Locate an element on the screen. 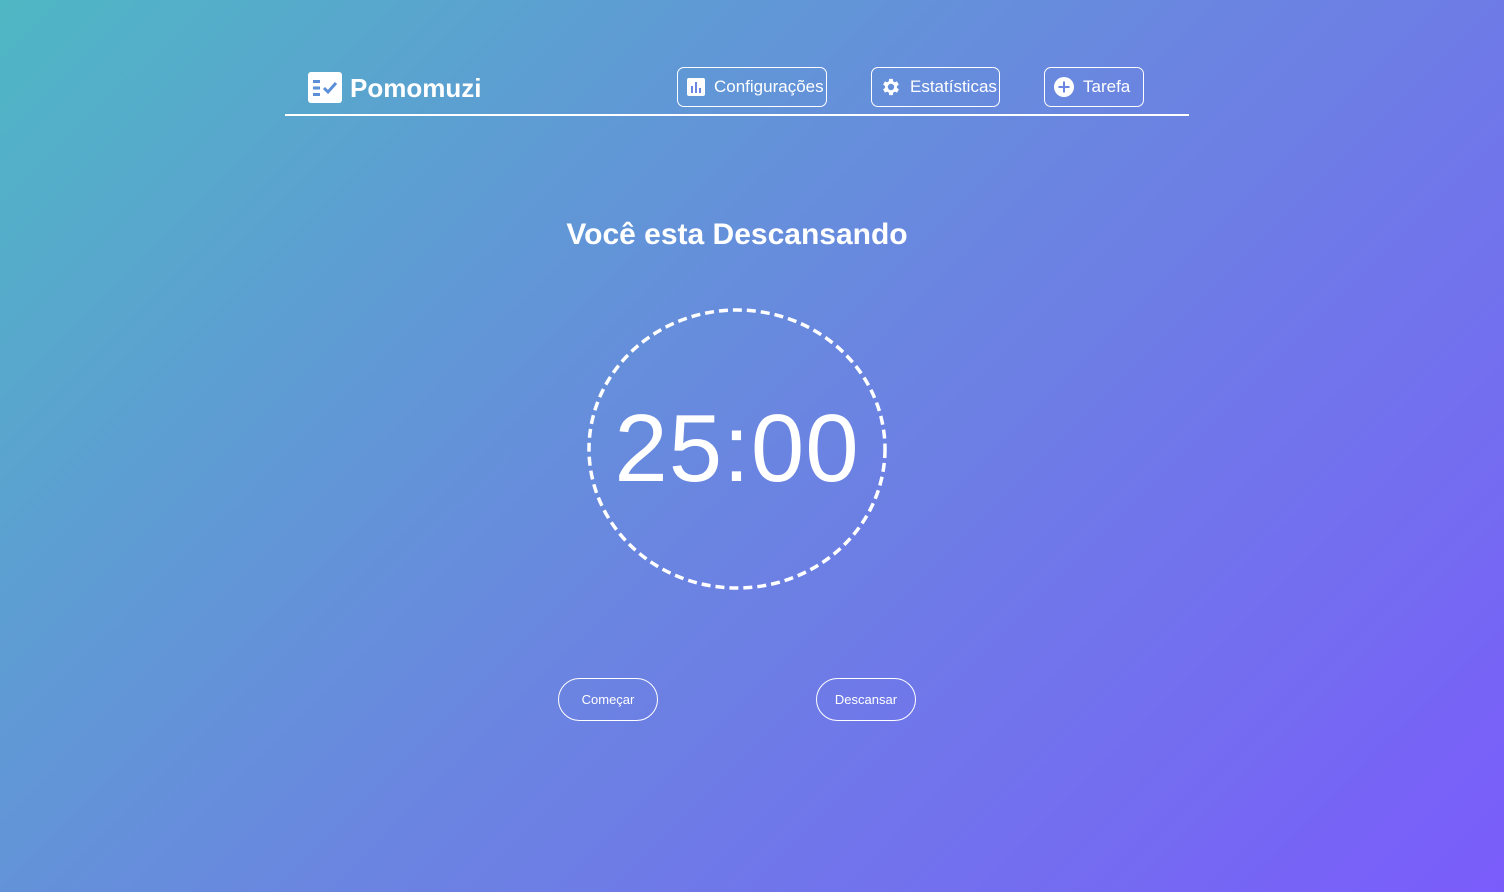  start-button: Começar is located at coordinates (608, 699).